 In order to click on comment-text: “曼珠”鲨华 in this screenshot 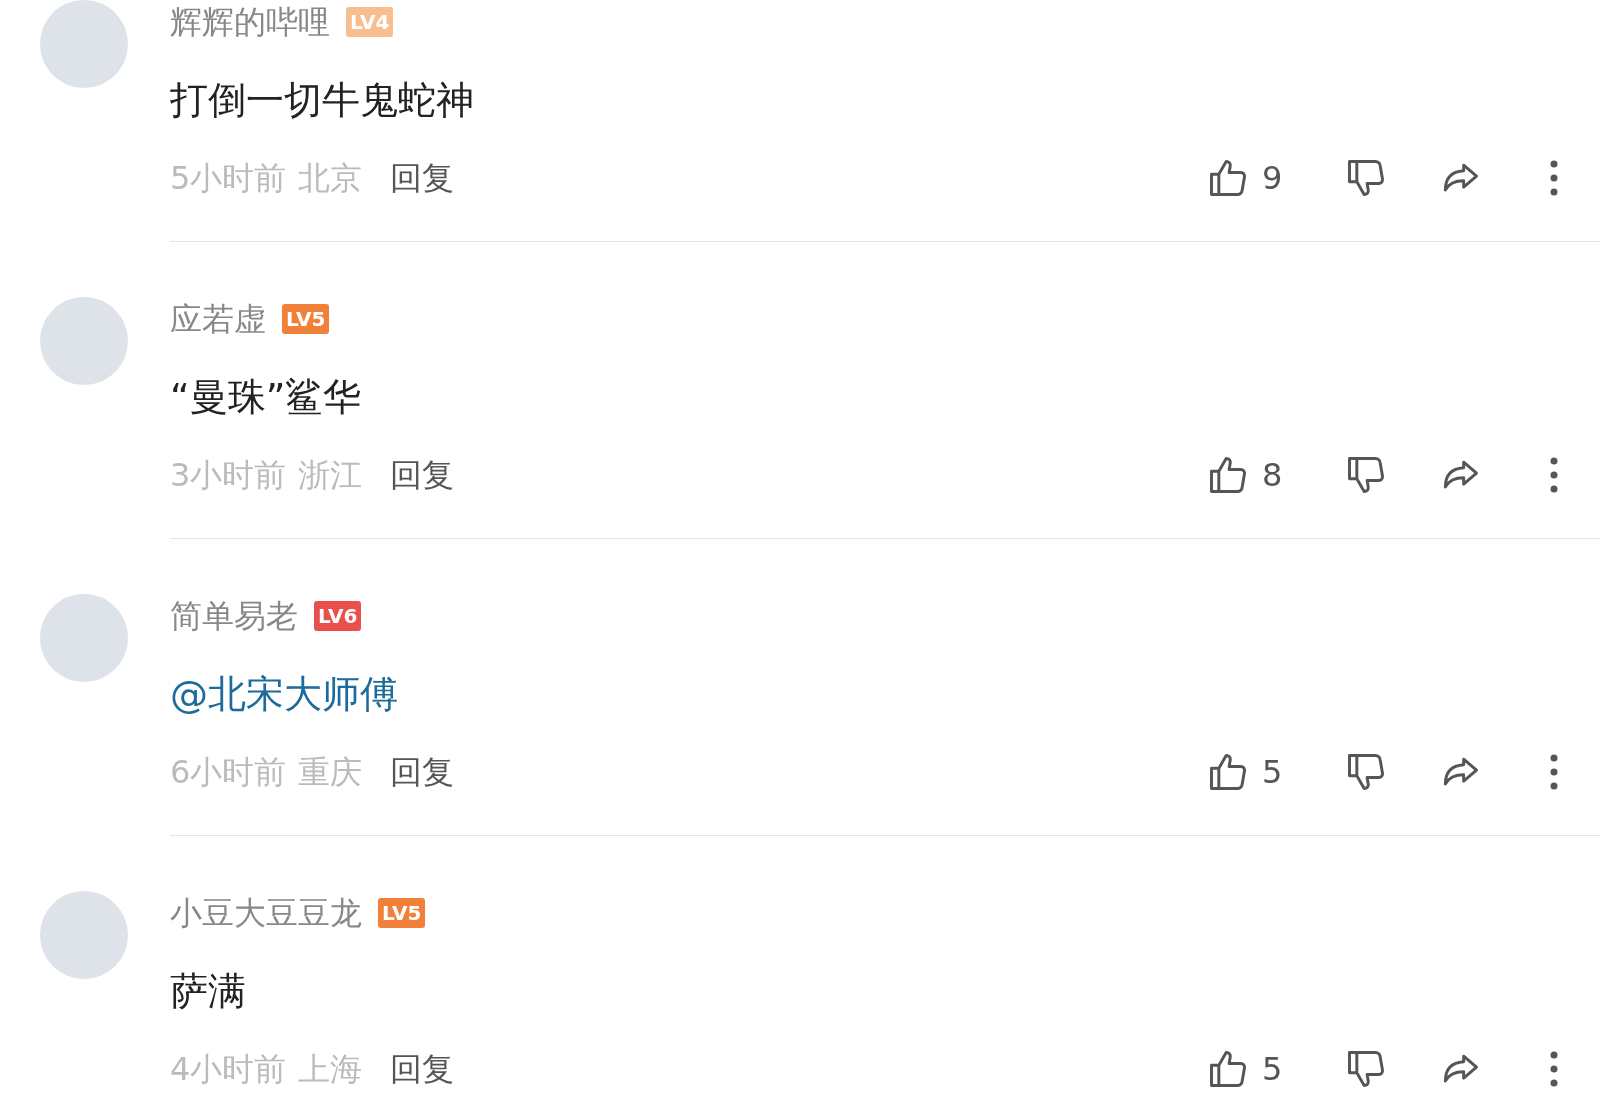, I will do `click(266, 397)`.